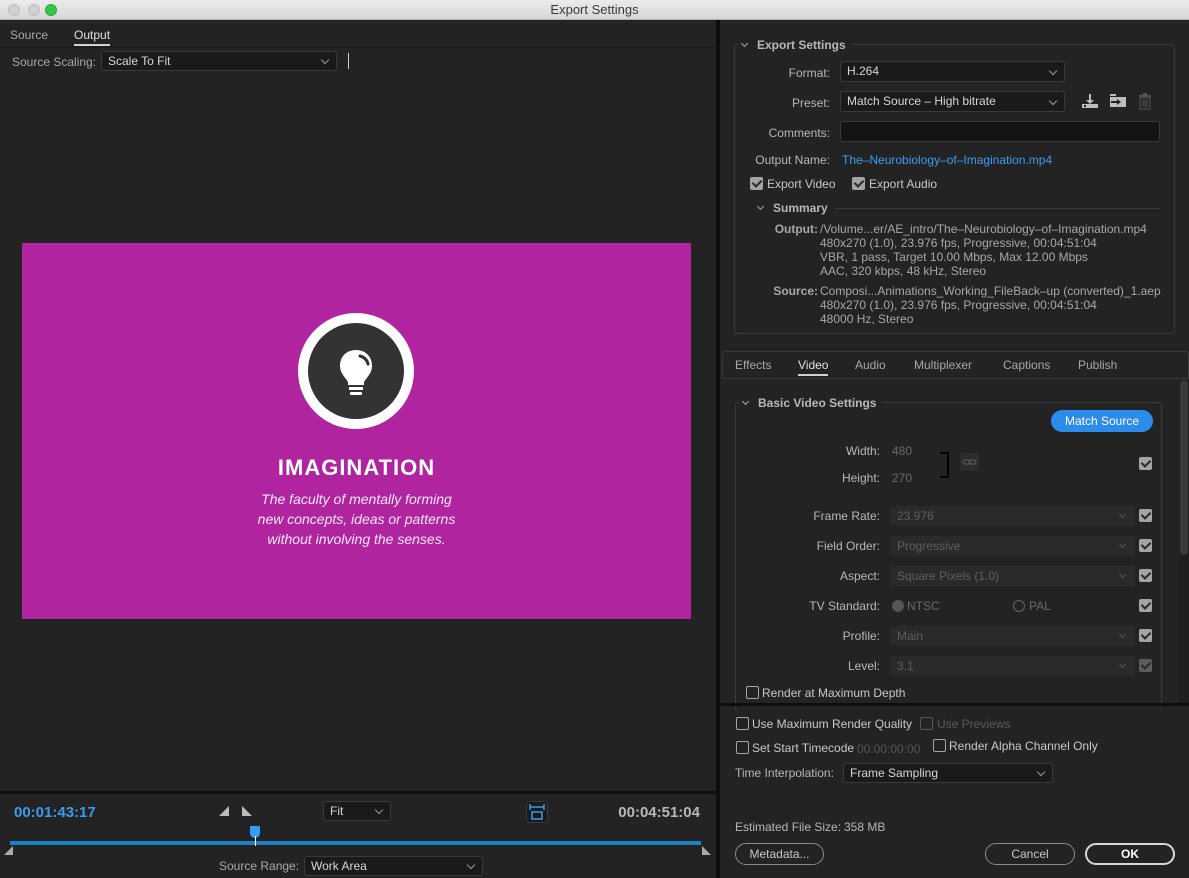 Image resolution: width=1189 pixels, height=878 pixels. I want to click on time-interpolation-label: Time Interpolation:, so click(784, 773).